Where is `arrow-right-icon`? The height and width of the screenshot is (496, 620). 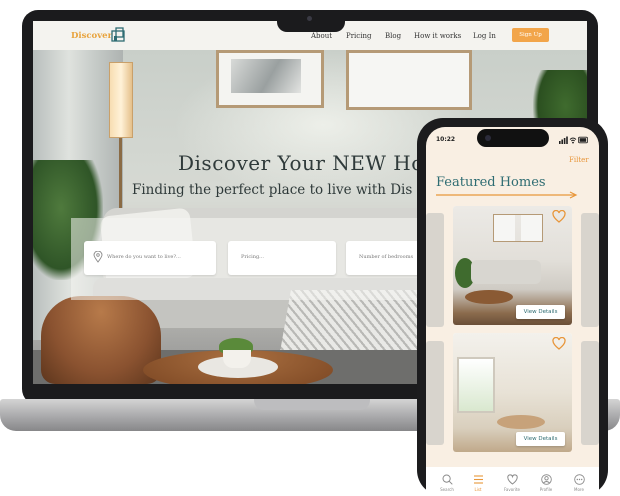 arrow-right-icon is located at coordinates (507, 195).